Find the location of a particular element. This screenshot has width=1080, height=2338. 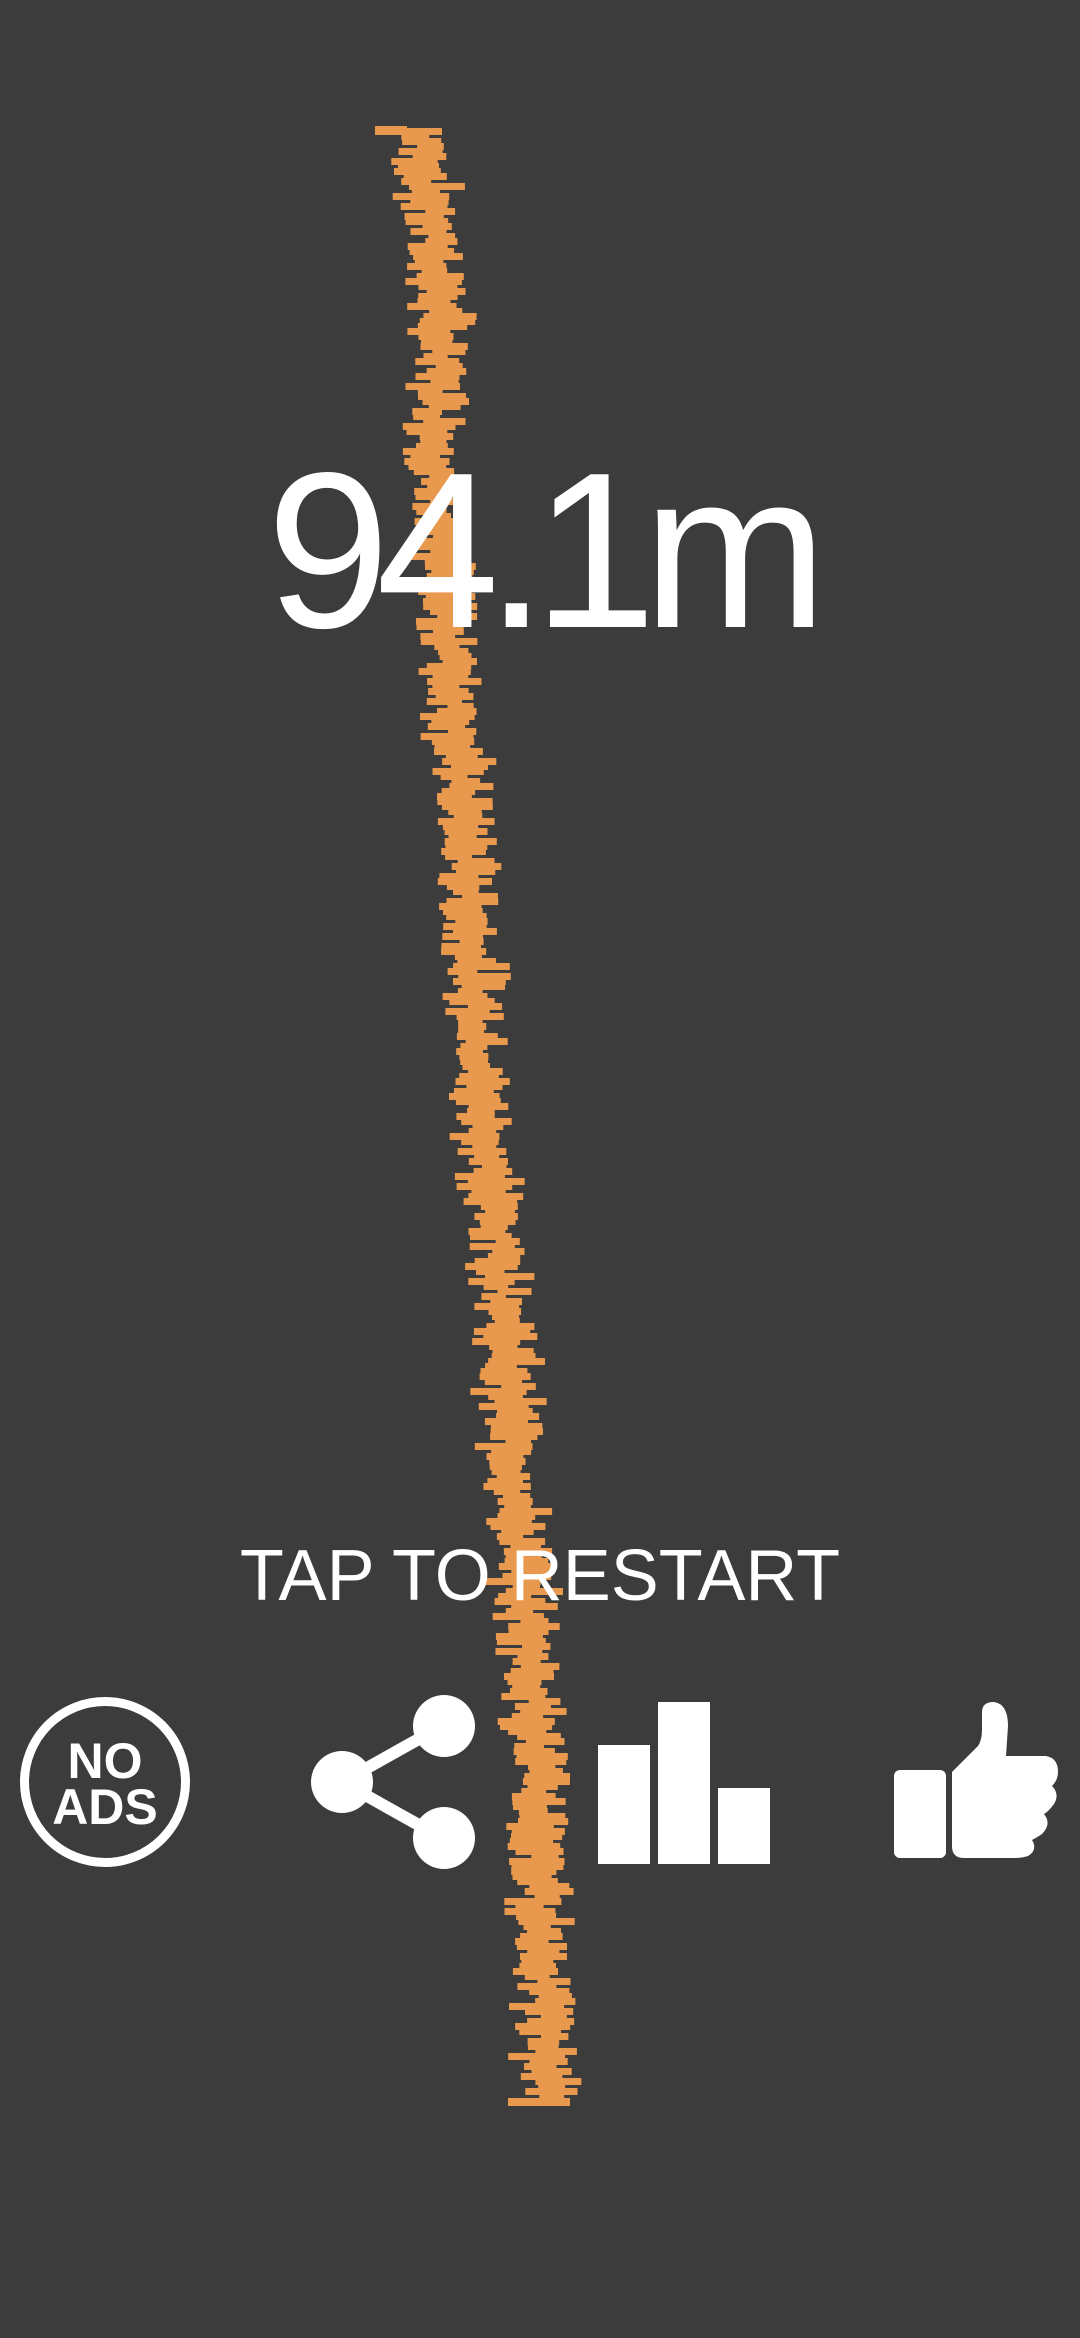

tower-base-block is located at coordinates (539, 2102).